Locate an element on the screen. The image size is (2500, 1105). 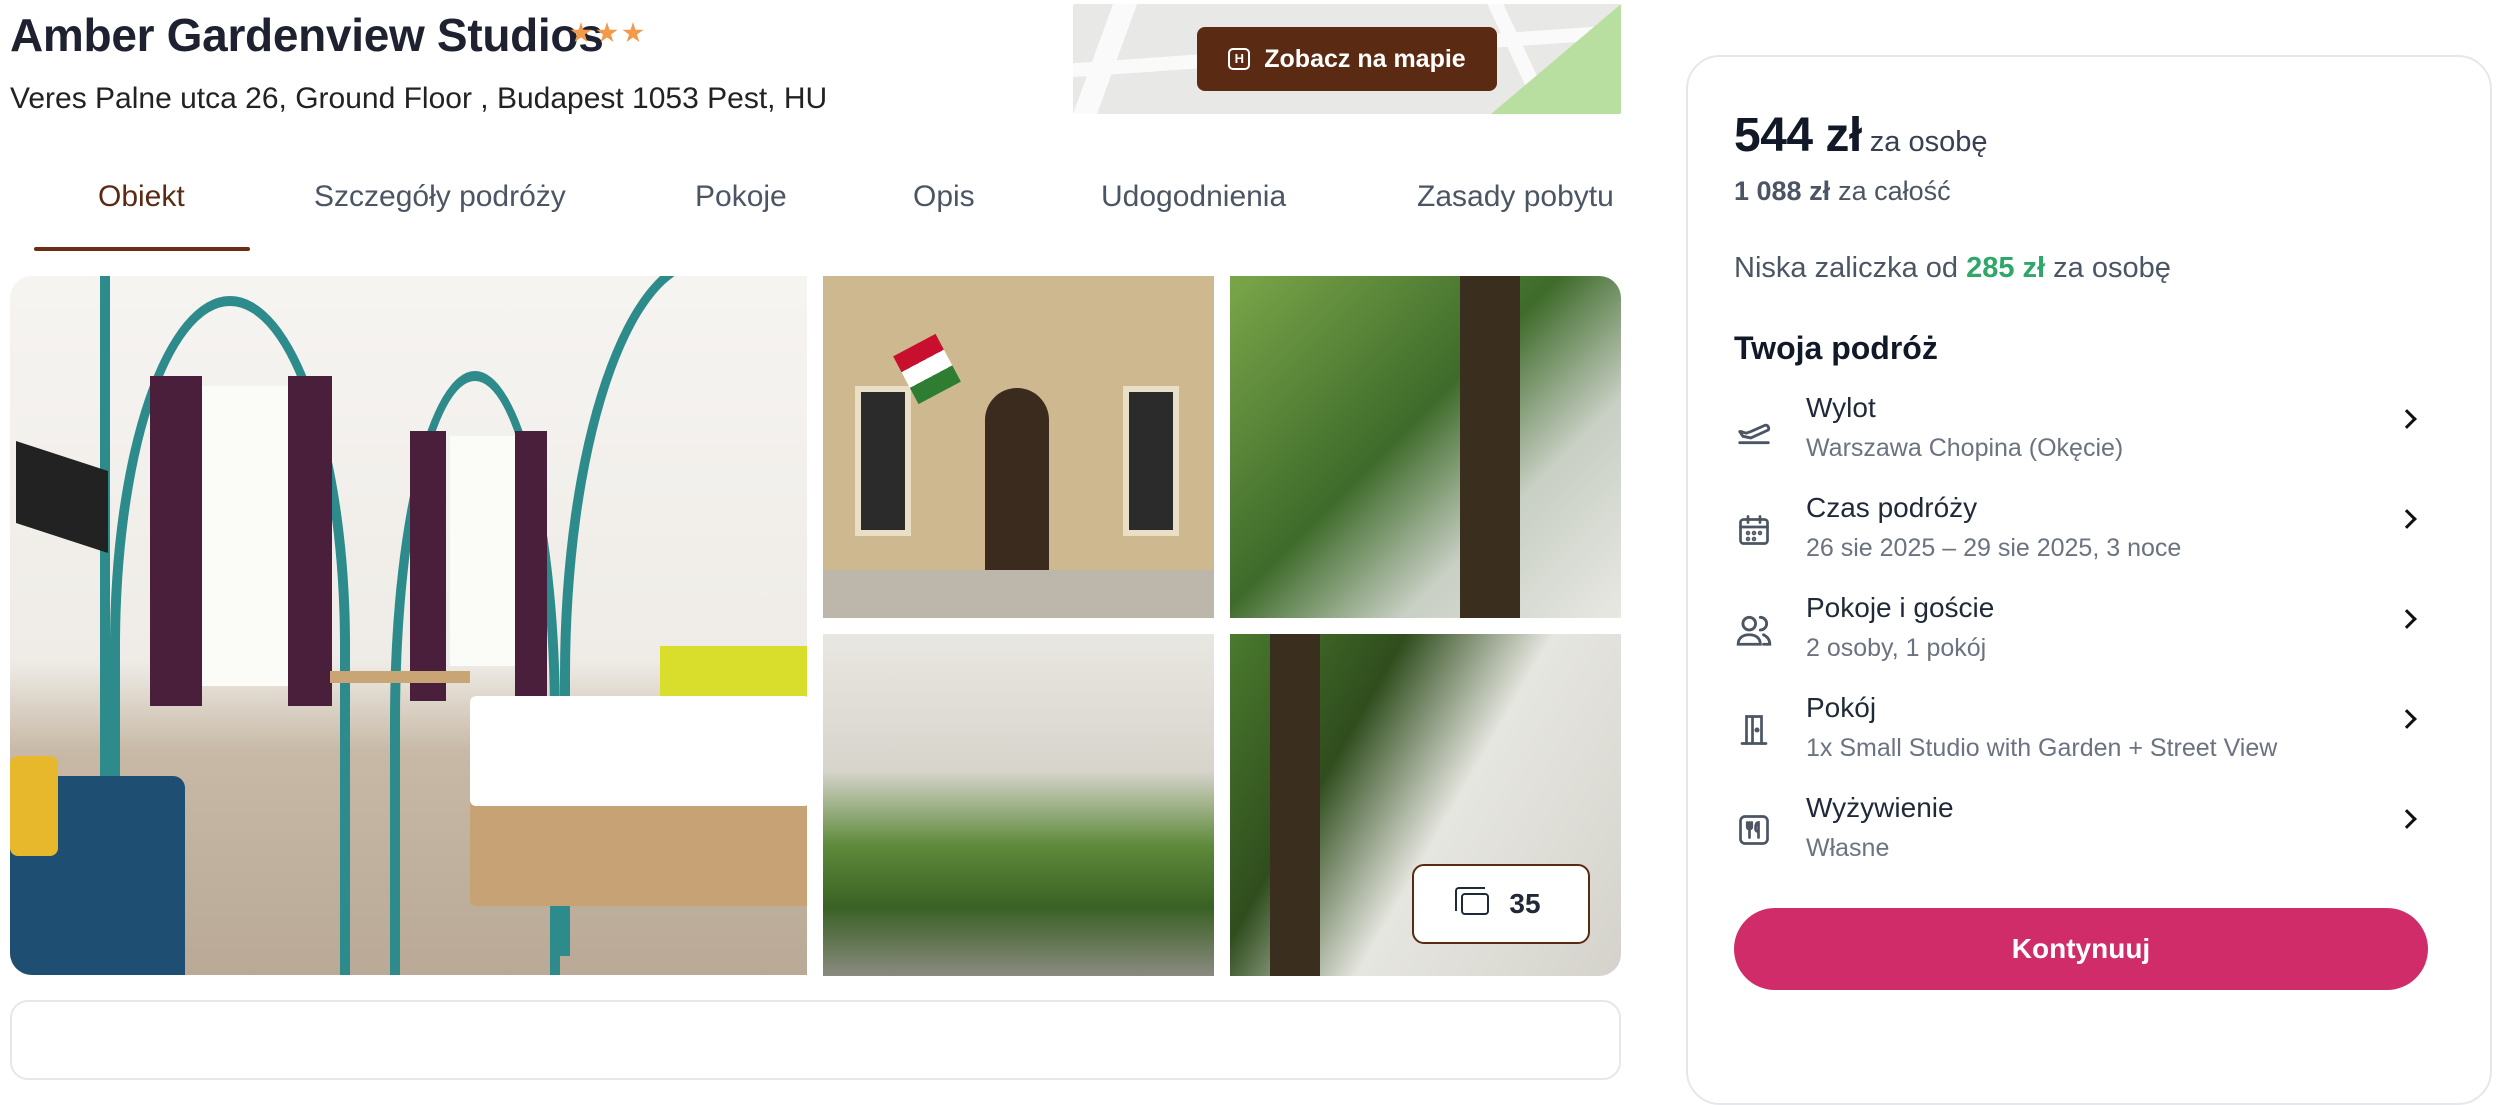
price-total-suffix: za całość is located at coordinates (1894, 191).